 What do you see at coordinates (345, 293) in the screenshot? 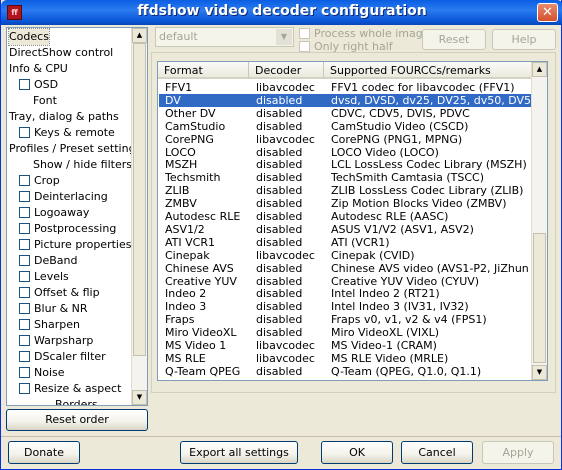
I see `table-row: Indeo 2 disabled Intel Indeo 2 (RT21)` at bounding box center [345, 293].